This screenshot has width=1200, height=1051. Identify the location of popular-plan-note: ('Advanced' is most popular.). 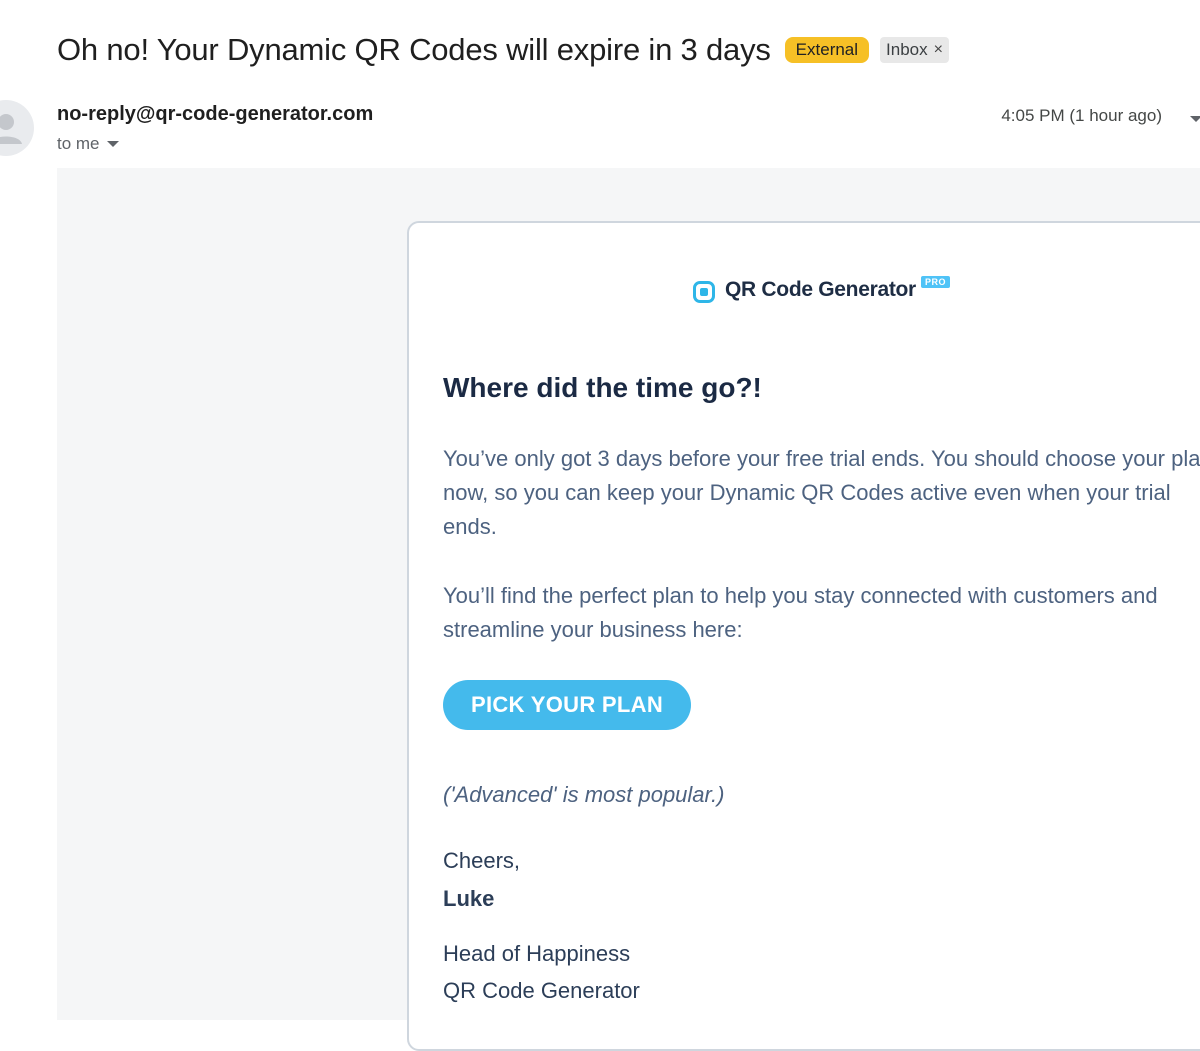
(584, 794).